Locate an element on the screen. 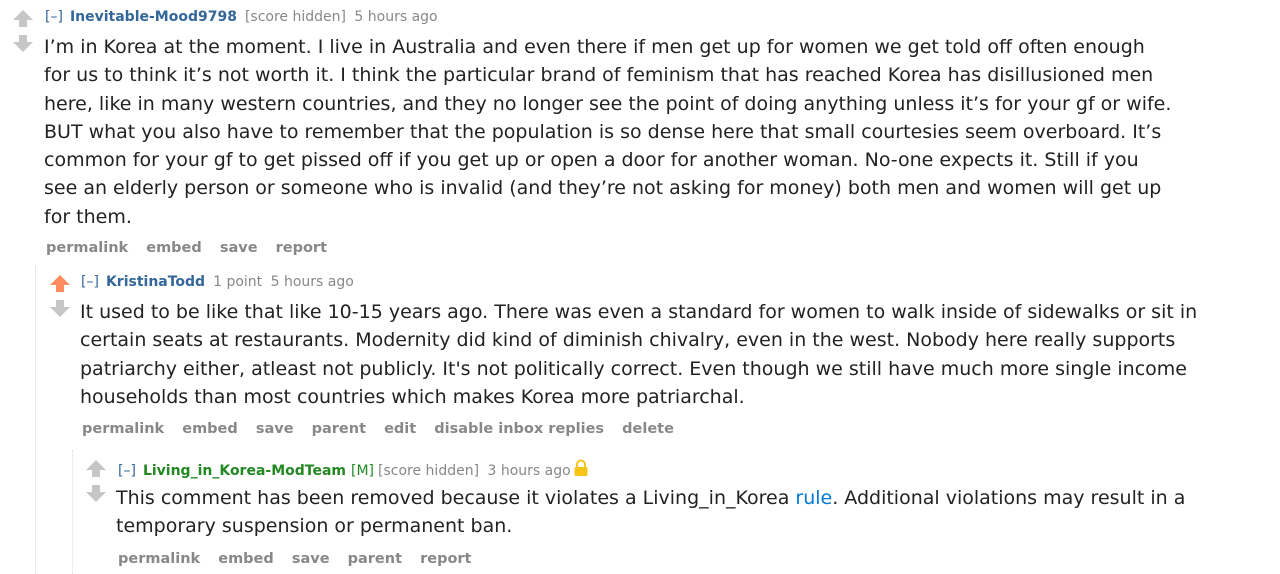 The width and height of the screenshot is (1280, 574). delete-button: delete is located at coordinates (648, 429).